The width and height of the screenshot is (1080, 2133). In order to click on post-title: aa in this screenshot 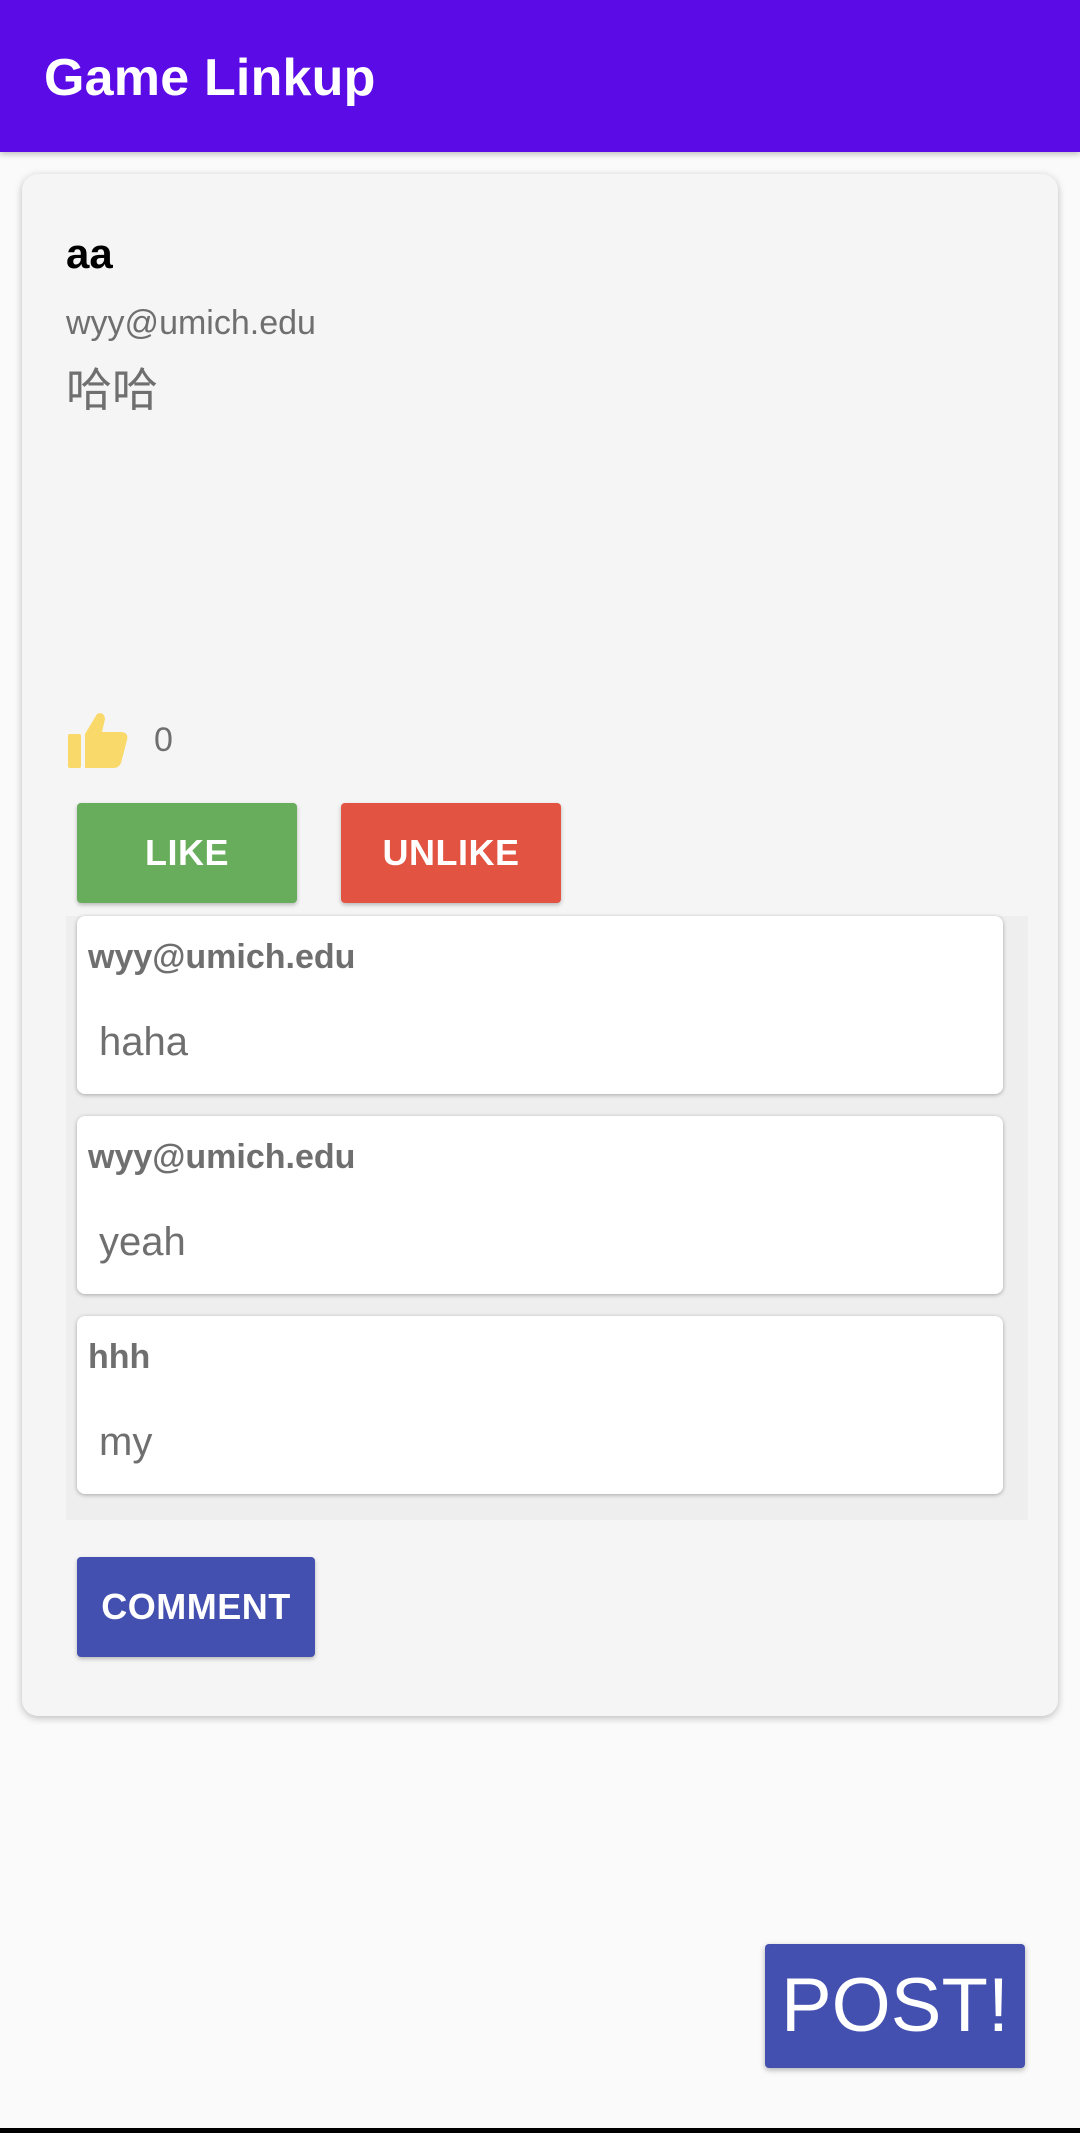, I will do `click(89, 253)`.